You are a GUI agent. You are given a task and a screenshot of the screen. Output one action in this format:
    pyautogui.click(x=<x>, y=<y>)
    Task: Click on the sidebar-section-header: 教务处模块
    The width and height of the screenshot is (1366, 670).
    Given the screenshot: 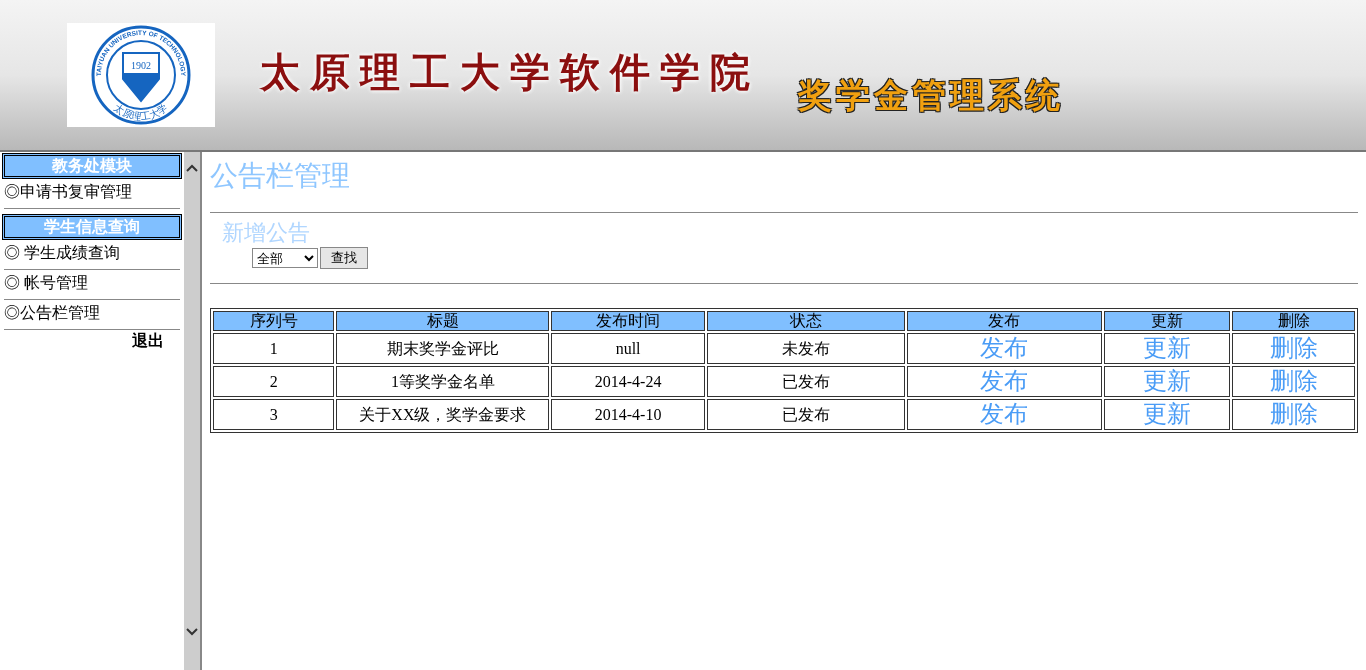 What is the action you would take?
    pyautogui.click(x=92, y=166)
    